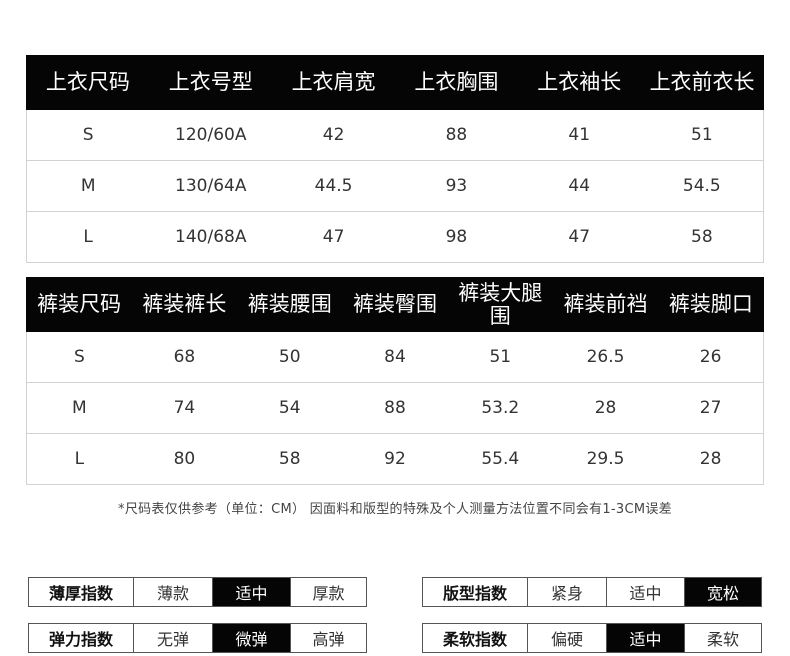  Describe the element at coordinates (456, 82) in the screenshot. I see `column-header: 上衣胸围` at that location.